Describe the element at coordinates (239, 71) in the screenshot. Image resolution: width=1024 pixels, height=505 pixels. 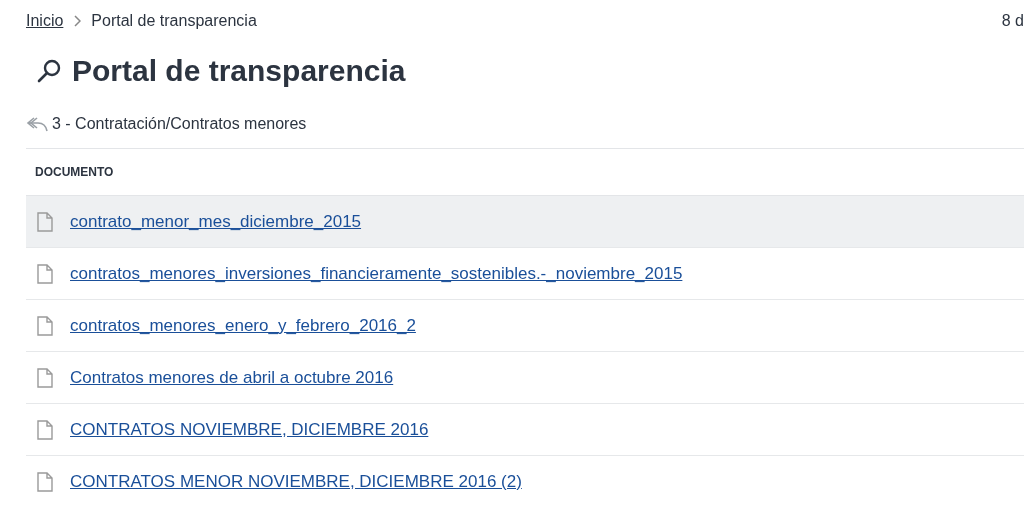
I see `page-title: Portal de transparencia` at that location.